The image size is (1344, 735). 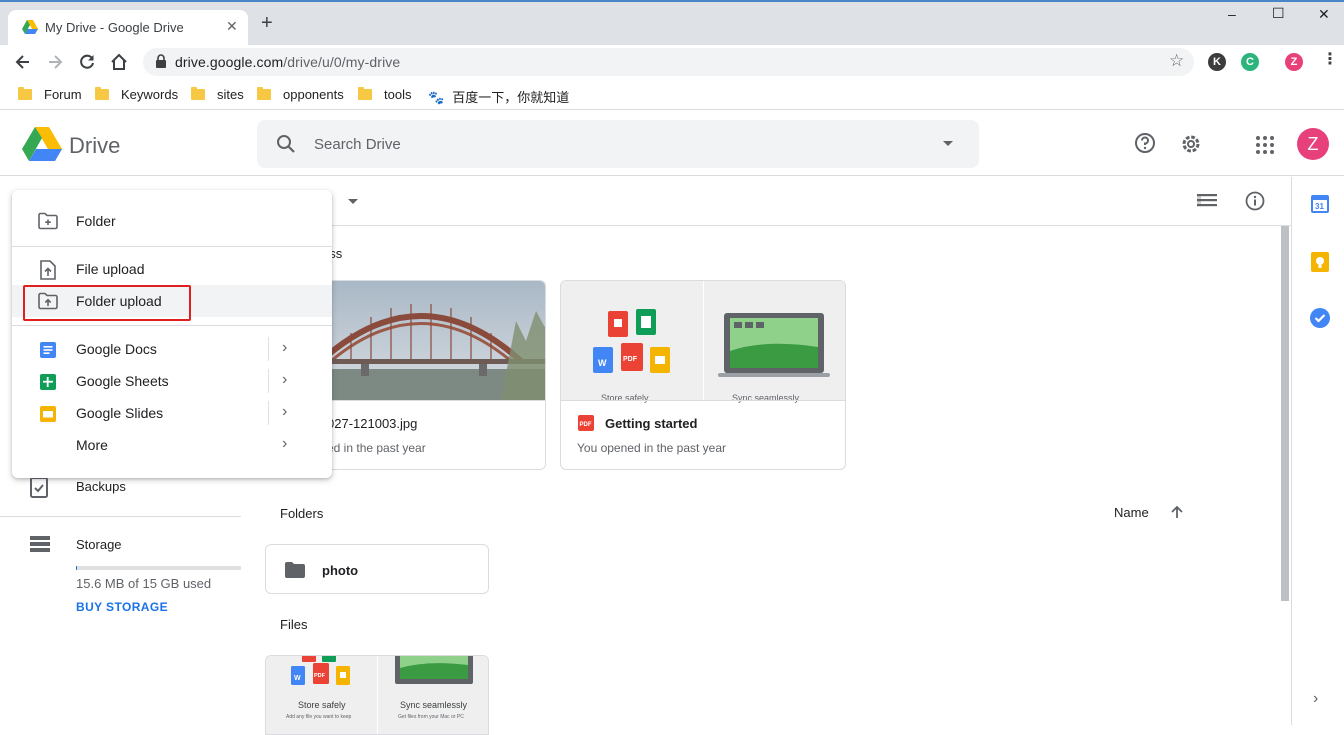 What do you see at coordinates (376, 448) in the screenshot?
I see `card-file-subtitle: ed in the past year` at bounding box center [376, 448].